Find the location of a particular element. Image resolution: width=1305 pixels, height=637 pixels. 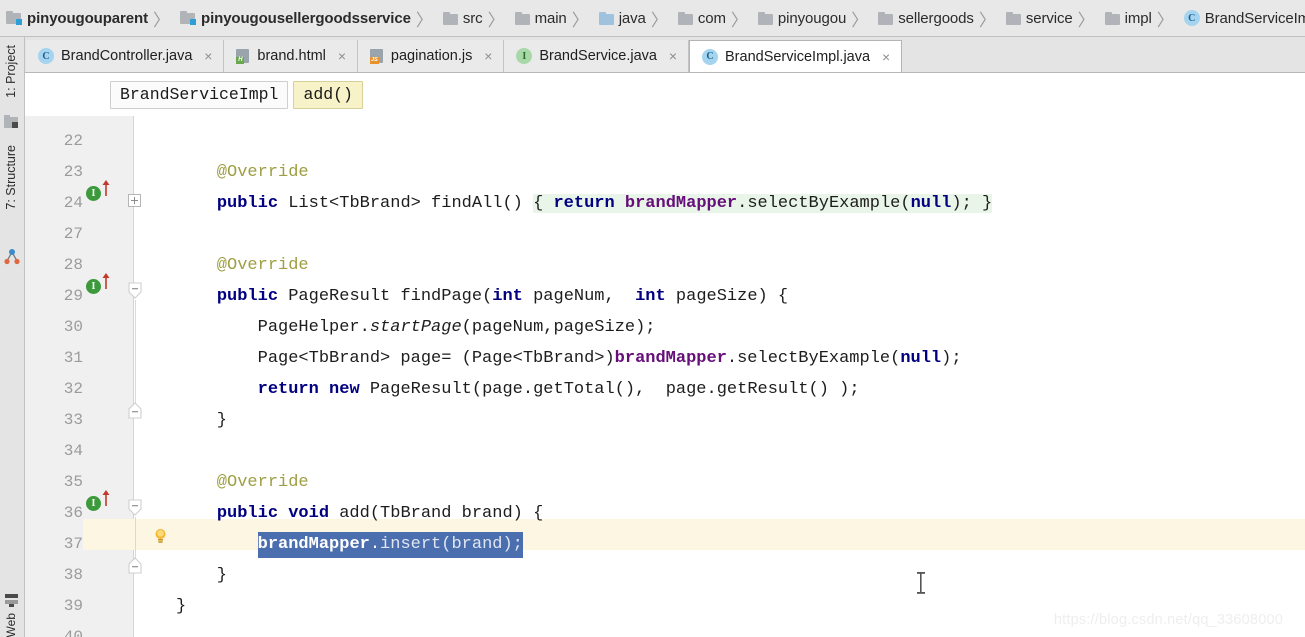

line-number: 35 is located at coordinates (73, 482).